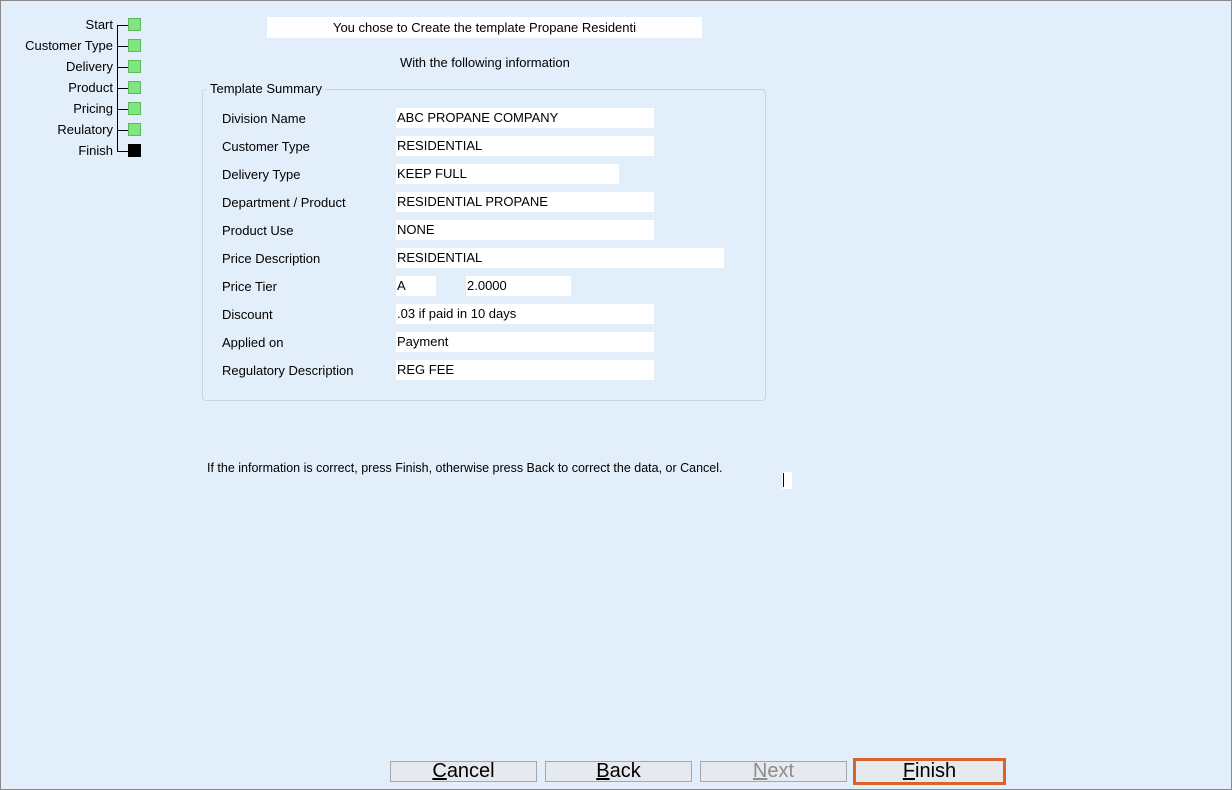 The height and width of the screenshot is (790, 1232). What do you see at coordinates (258, 230) in the screenshot?
I see `product-use-label: Product Use` at bounding box center [258, 230].